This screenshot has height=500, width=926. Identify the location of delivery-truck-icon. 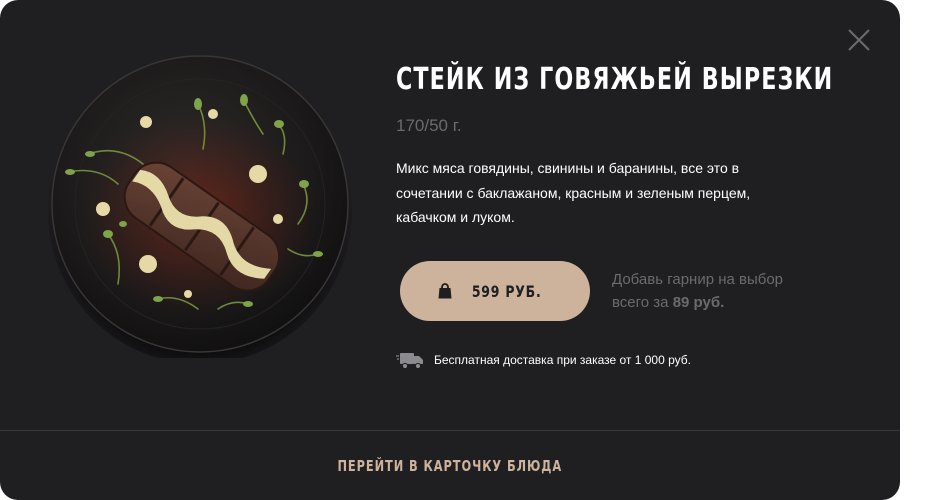
(409, 361).